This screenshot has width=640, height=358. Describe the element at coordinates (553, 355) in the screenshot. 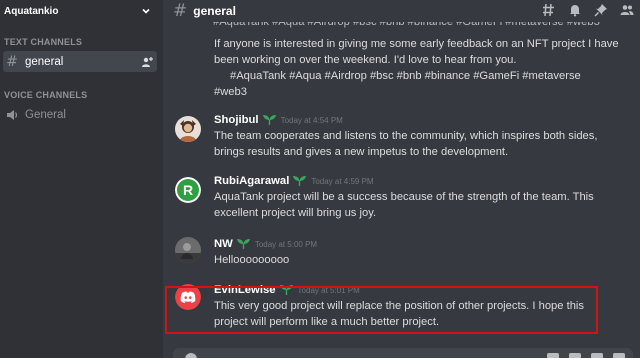

I see `gift-icon` at that location.